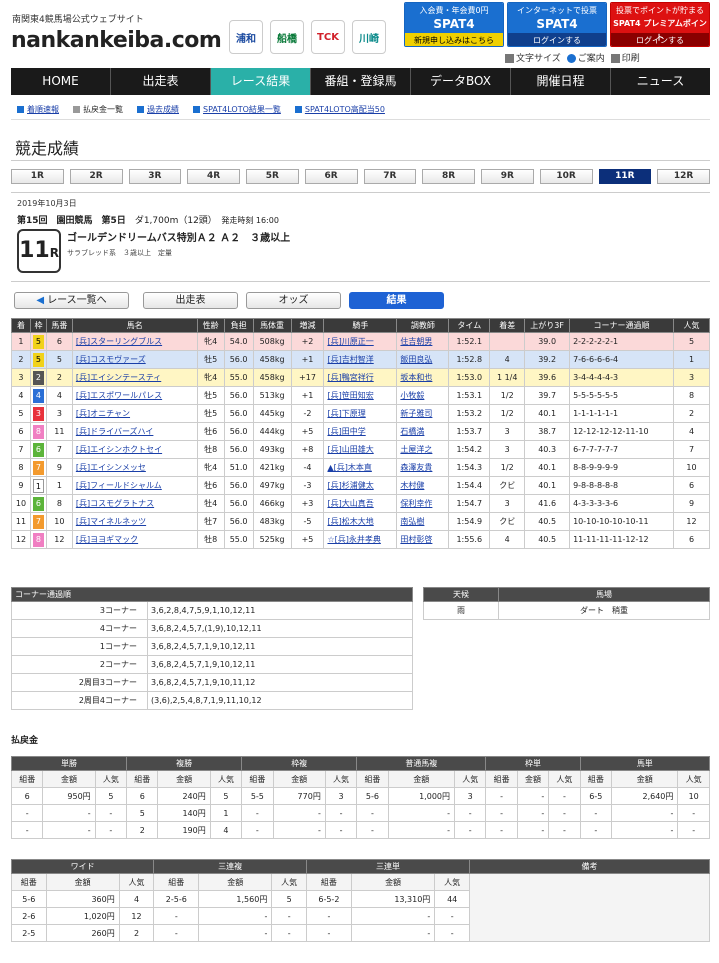 This screenshot has height=963, width=719. What do you see at coordinates (360, 521) in the screenshot?
I see `results-cell: [兵]松木大地` at bounding box center [360, 521].